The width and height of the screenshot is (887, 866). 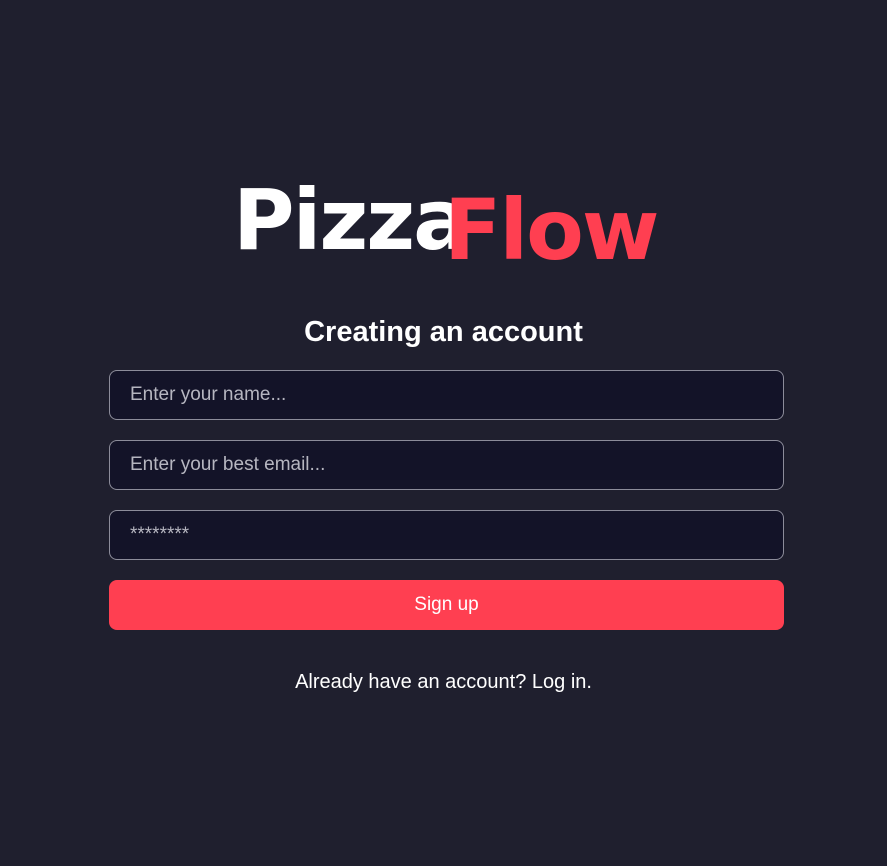 I want to click on password-input, so click(x=446, y=535).